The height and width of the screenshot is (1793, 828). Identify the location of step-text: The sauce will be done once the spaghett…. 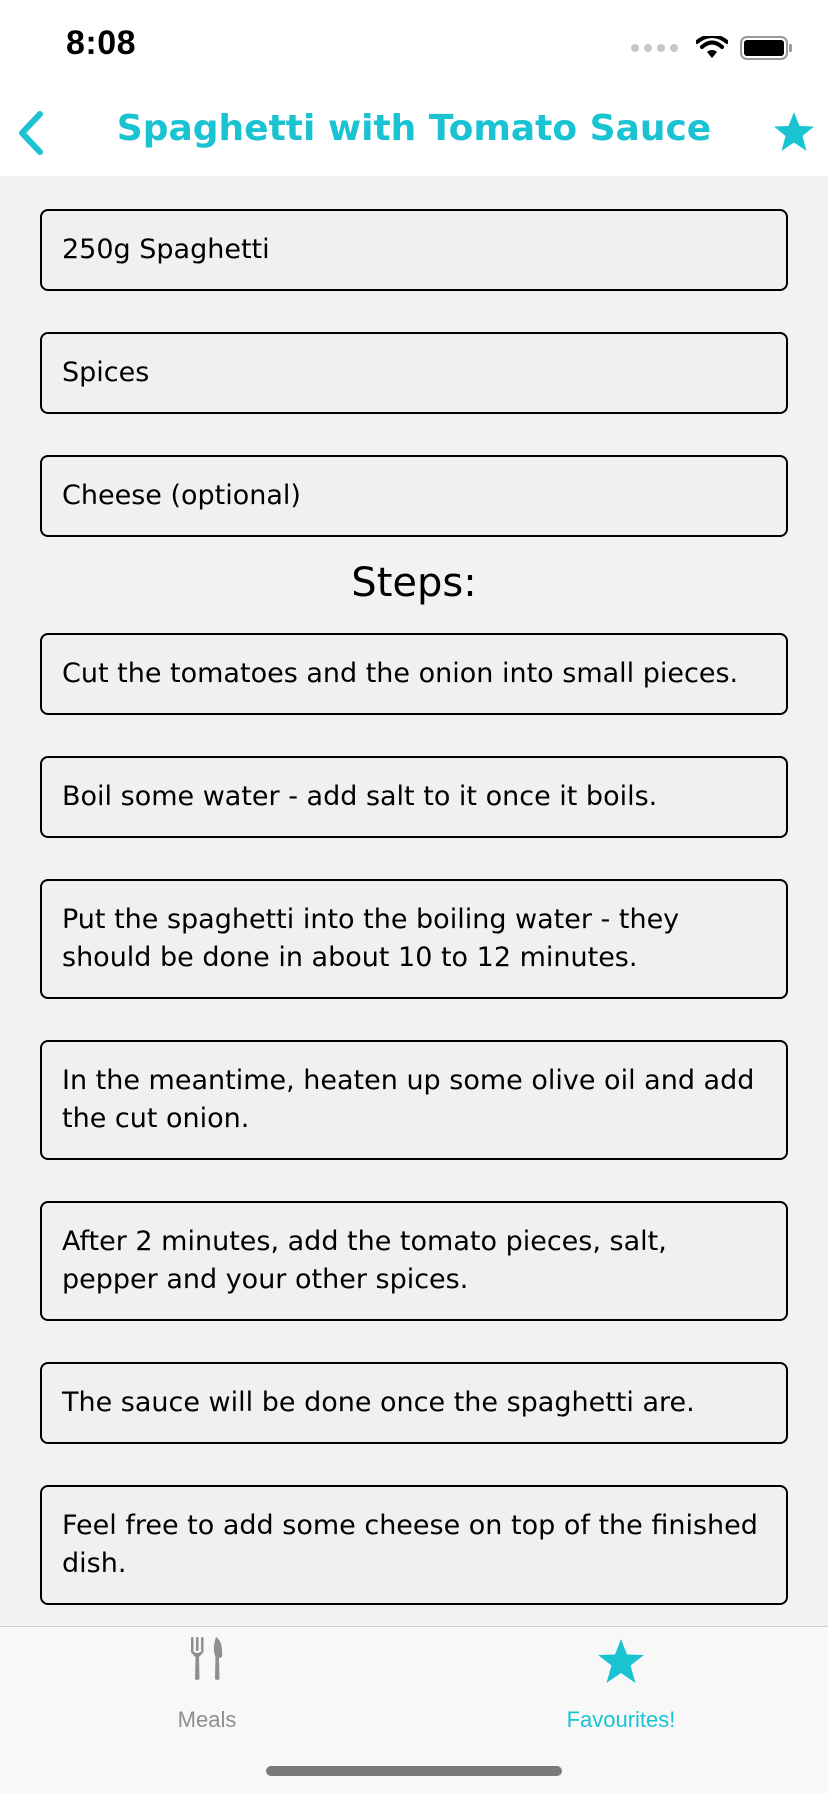
(378, 1402).